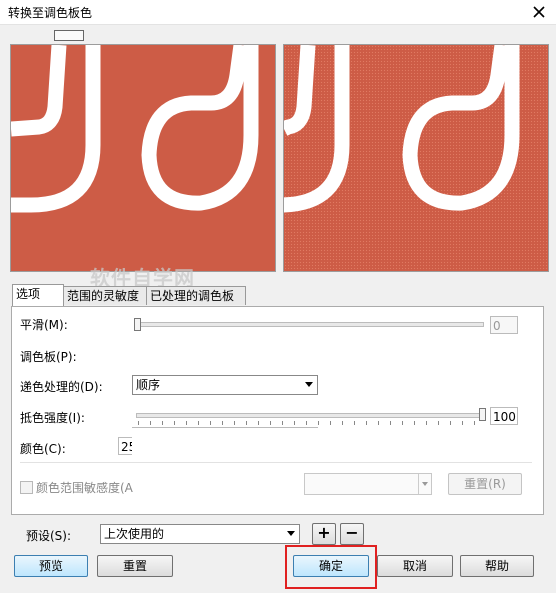 Image resolution: width=556 pixels, height=593 pixels. What do you see at coordinates (485, 484) in the screenshot?
I see `range-reset-button: 重置(R)` at bounding box center [485, 484].